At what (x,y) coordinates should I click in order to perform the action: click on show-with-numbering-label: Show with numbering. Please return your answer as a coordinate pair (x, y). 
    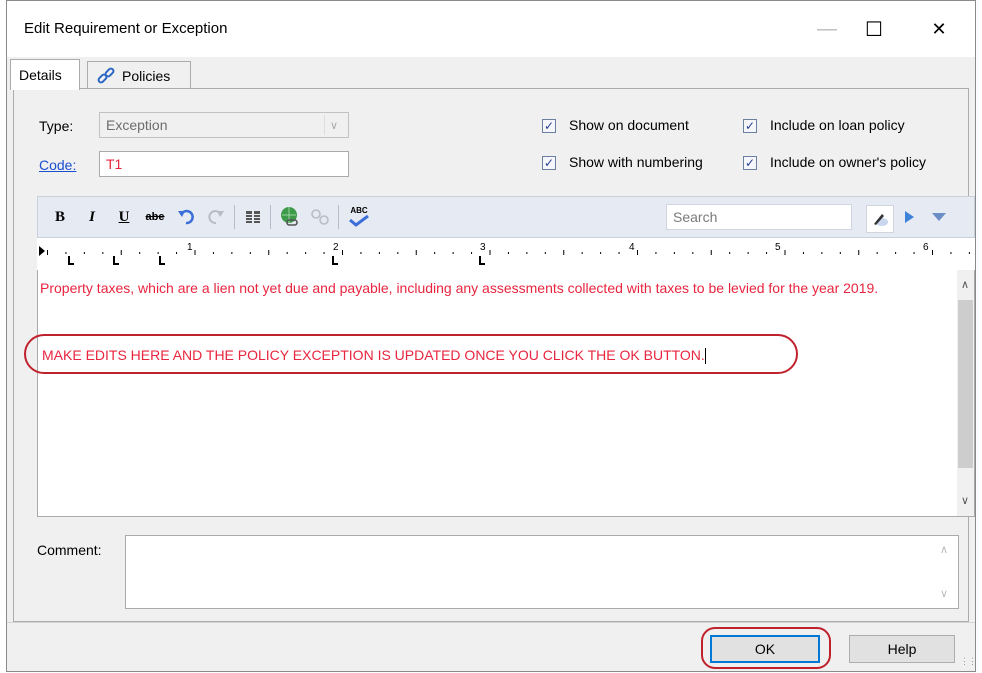
    Looking at the image, I should click on (636, 162).